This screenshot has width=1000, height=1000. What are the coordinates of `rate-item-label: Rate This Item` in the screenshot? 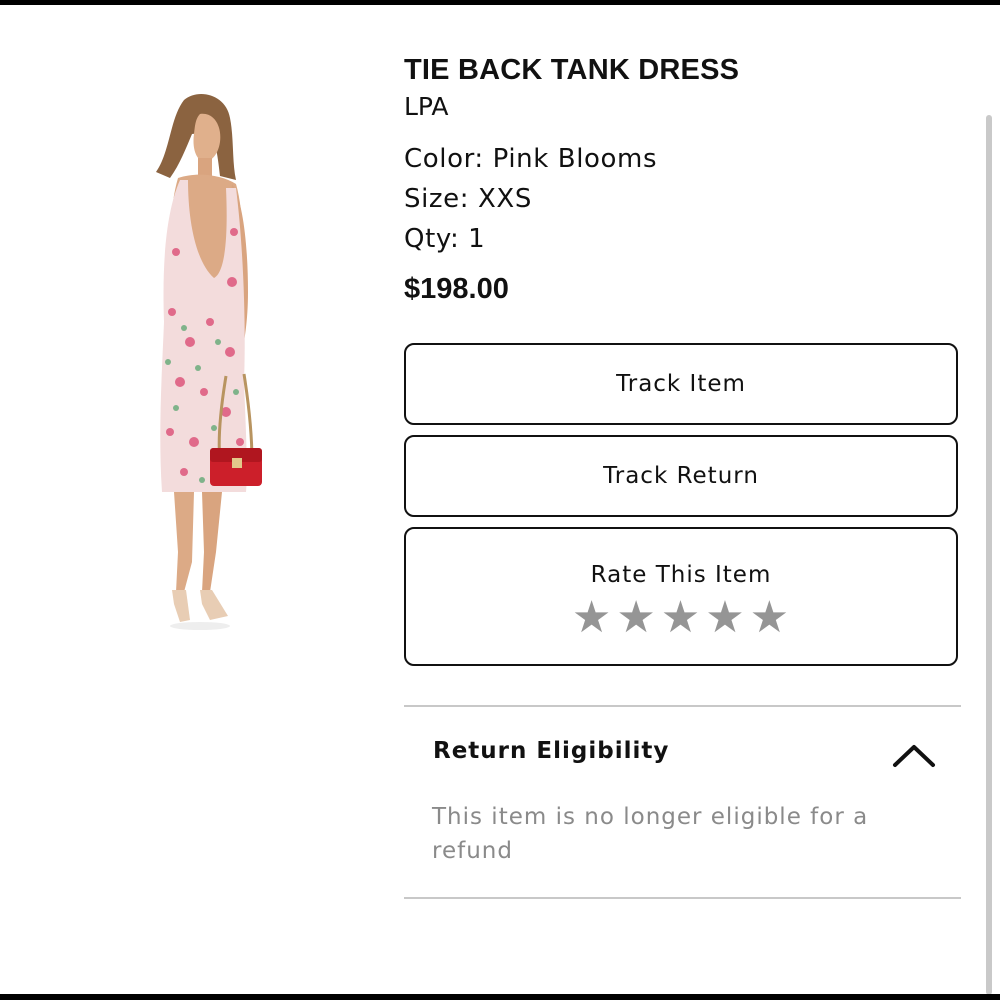 It's located at (681, 575).